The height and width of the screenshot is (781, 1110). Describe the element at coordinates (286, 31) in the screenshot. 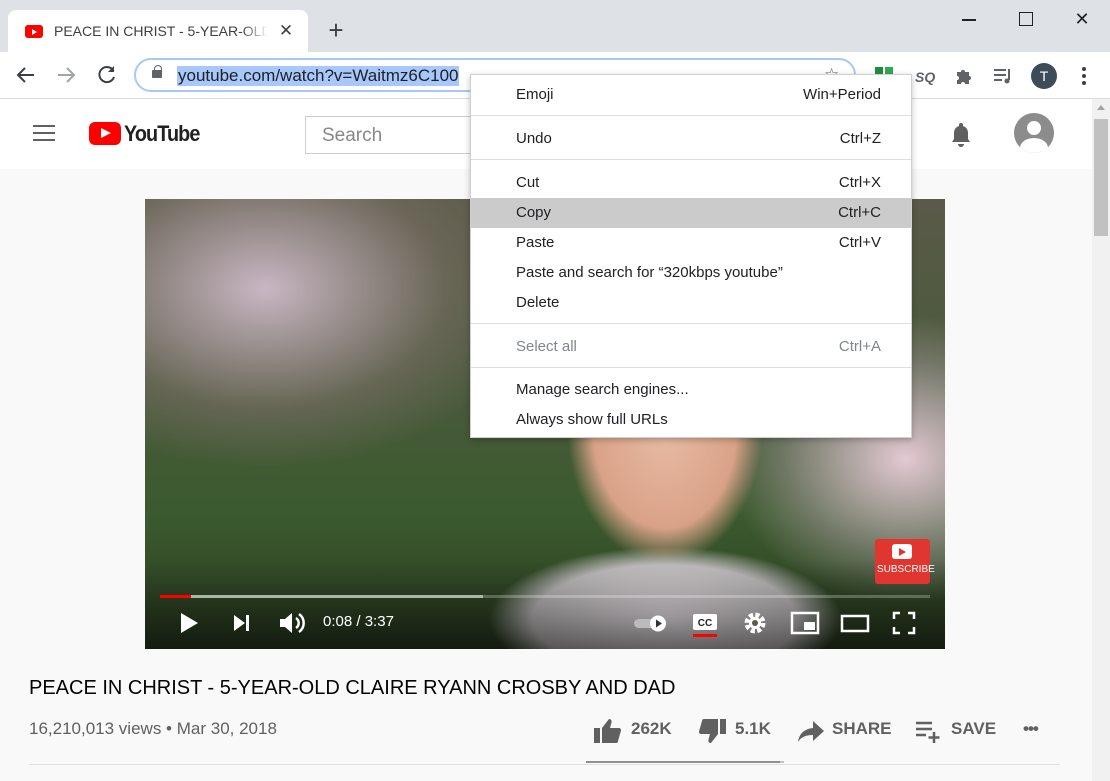

I see `tab-close-icon: ✕` at that location.